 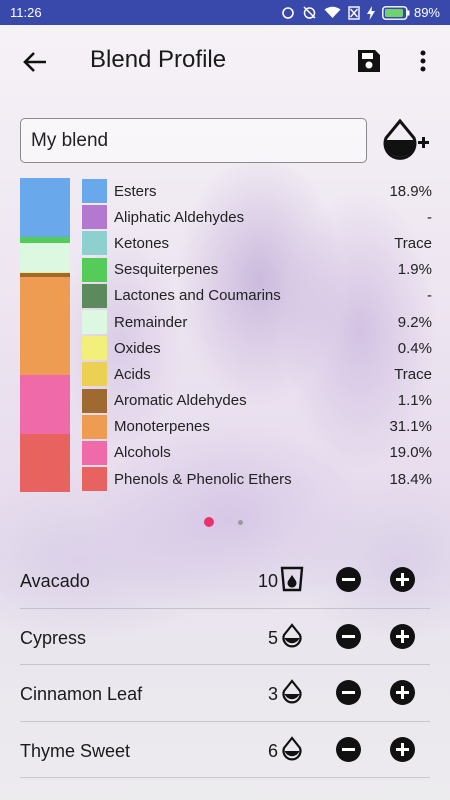 I want to click on legend-row: Alcohols 19.0%, so click(x=257, y=453).